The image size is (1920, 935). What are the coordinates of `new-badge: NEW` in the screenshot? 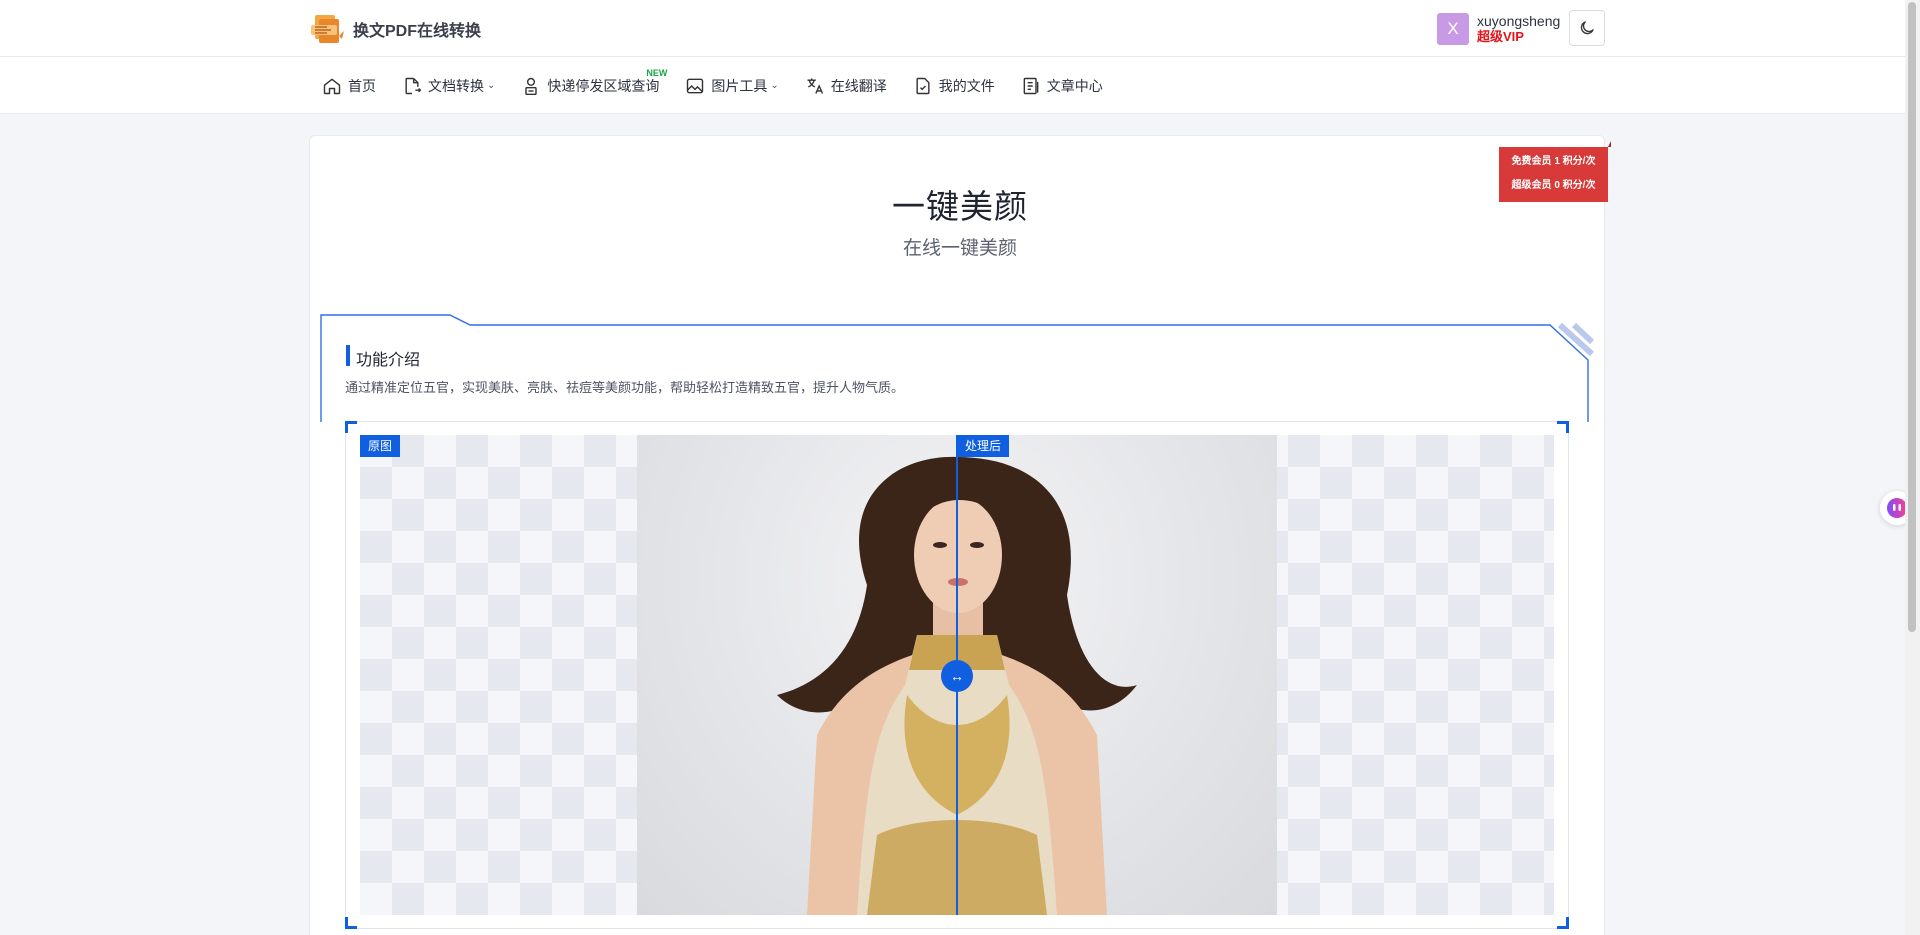 It's located at (657, 73).